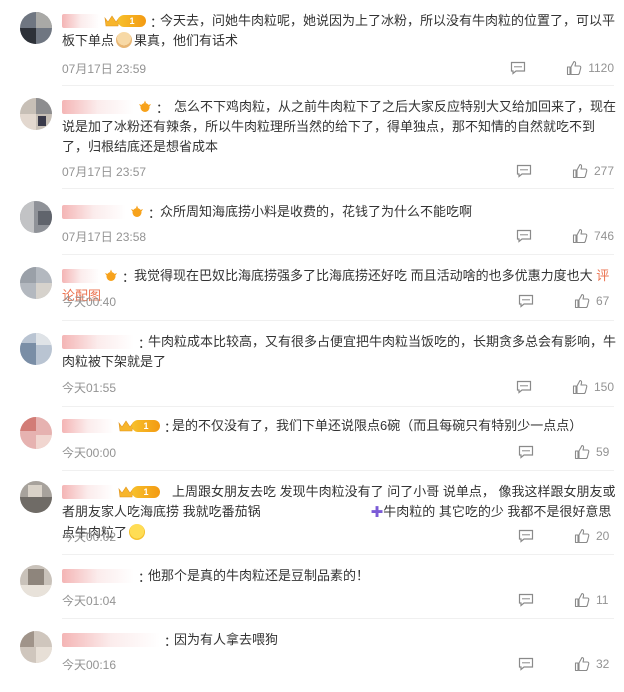 This screenshot has width=624, height=692. I want to click on timestamp: 今天00:40, so click(89, 301).